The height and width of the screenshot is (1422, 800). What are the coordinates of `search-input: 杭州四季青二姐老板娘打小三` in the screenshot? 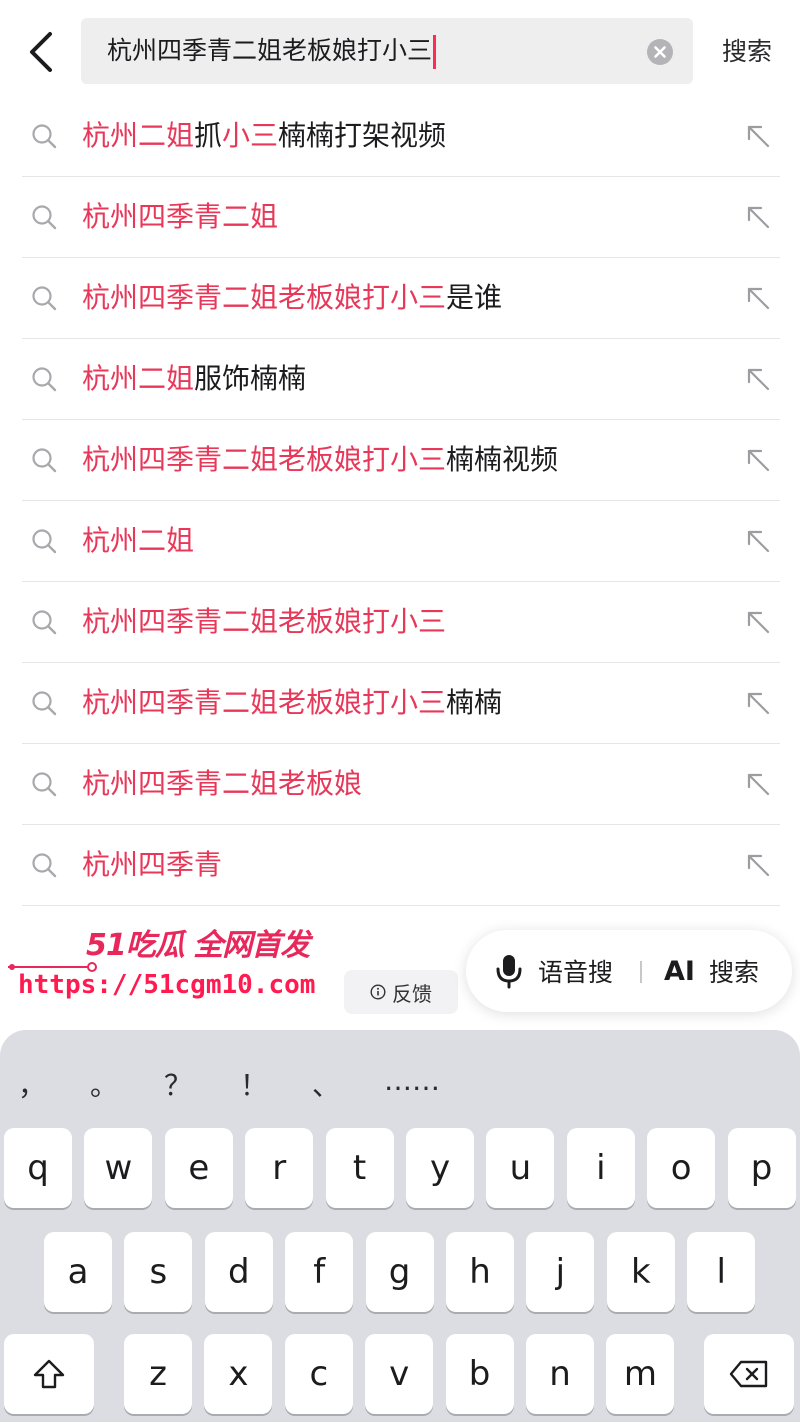 It's located at (387, 51).